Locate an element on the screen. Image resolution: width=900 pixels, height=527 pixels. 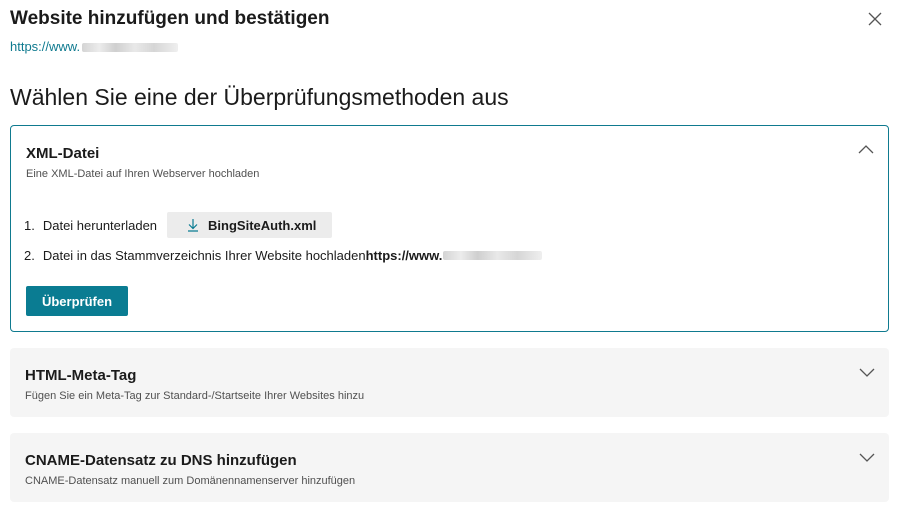
download-file-button: BingSiteAuth.xml is located at coordinates (250, 225).